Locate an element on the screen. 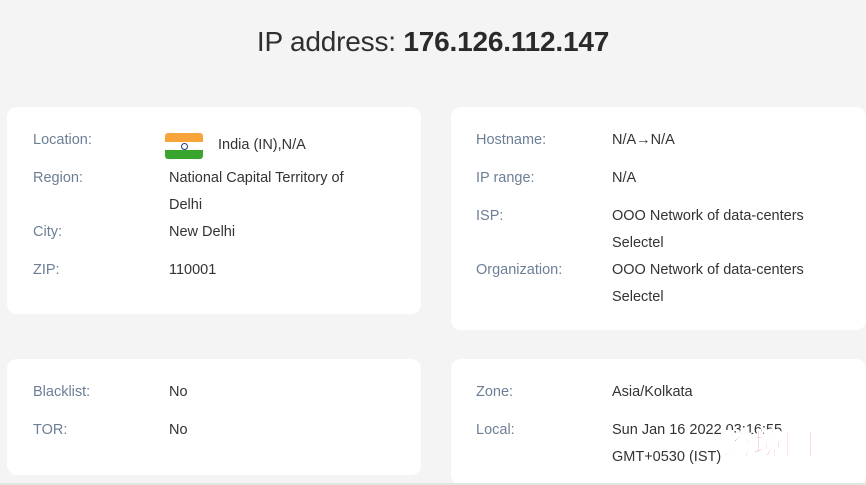 Image resolution: width=866 pixels, height=485 pixels. zone-value: Asia/Kolkata is located at coordinates (652, 392).